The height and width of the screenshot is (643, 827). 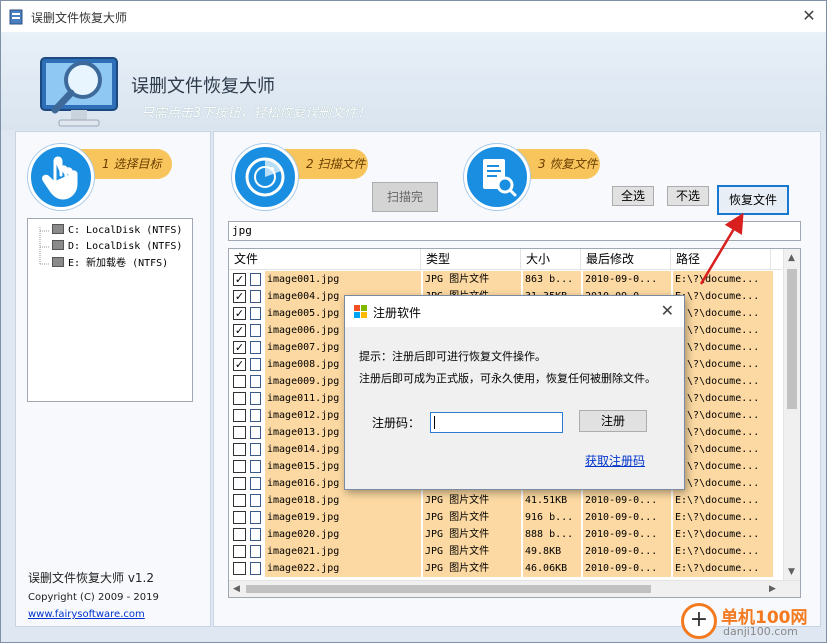 I want to click on watermark: + 单机100网 danji100.com, so click(x=753, y=621).